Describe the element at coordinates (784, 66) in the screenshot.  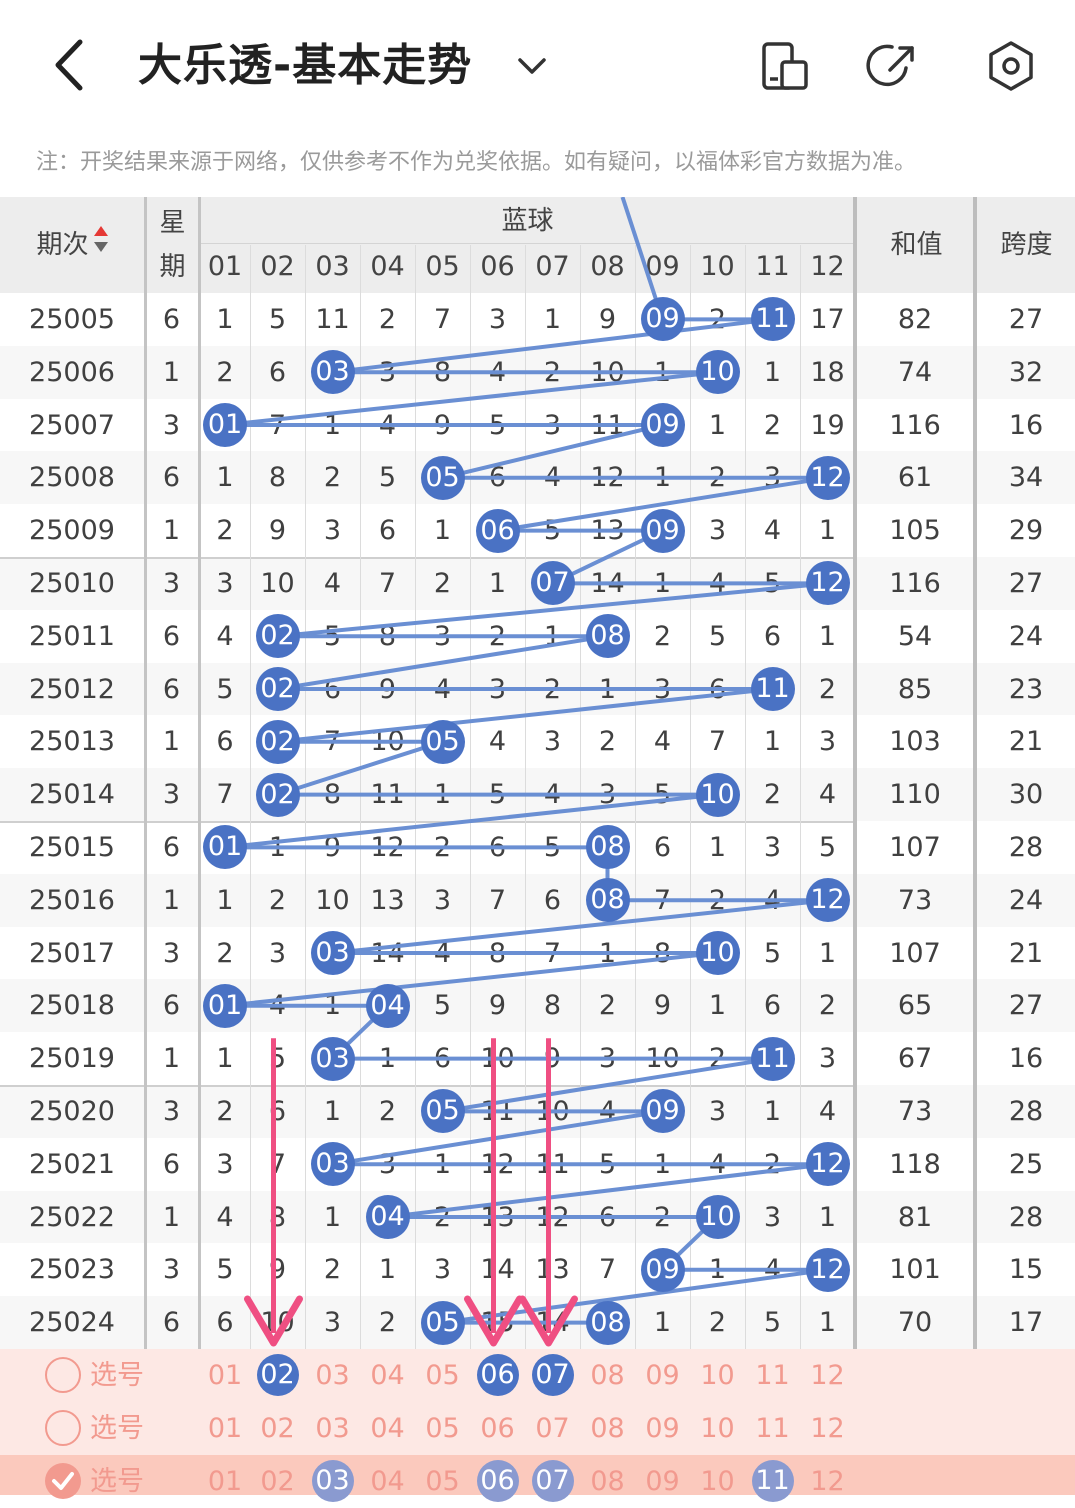
I see `rotate-screen-icon` at that location.